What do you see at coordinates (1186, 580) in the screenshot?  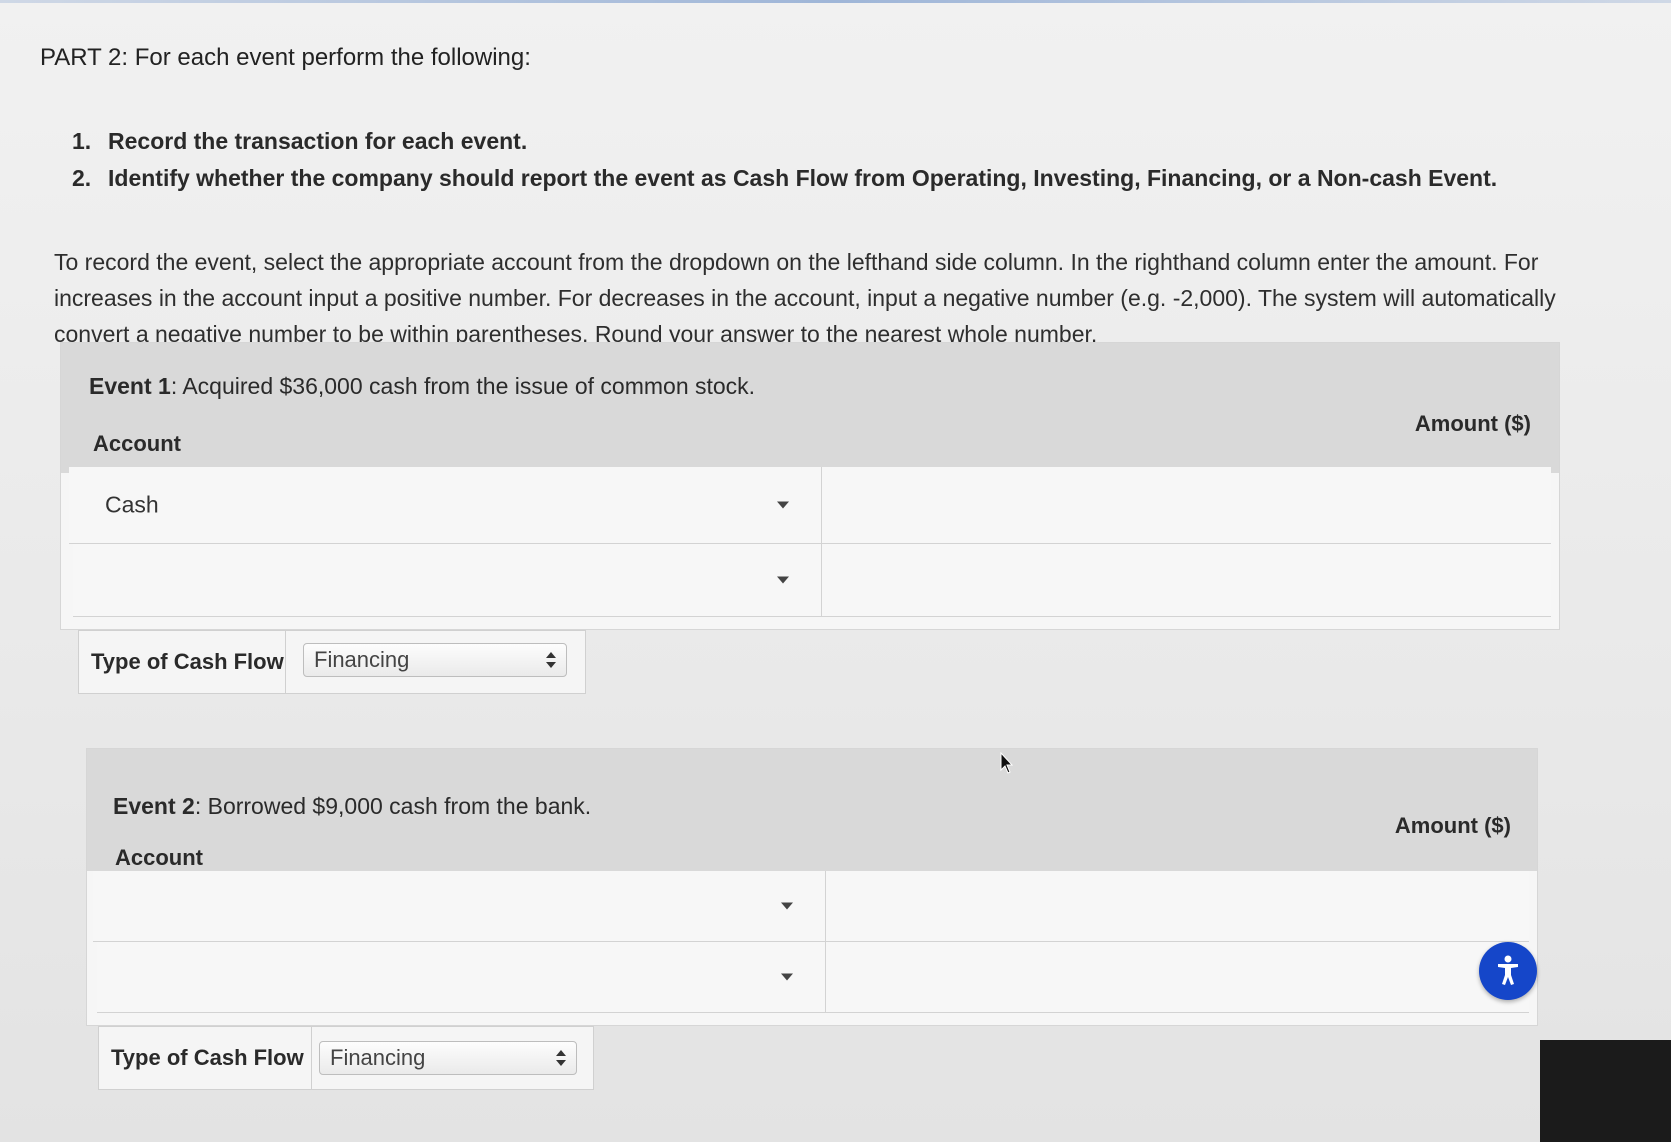 I see `event-1-row-2-amount-input` at bounding box center [1186, 580].